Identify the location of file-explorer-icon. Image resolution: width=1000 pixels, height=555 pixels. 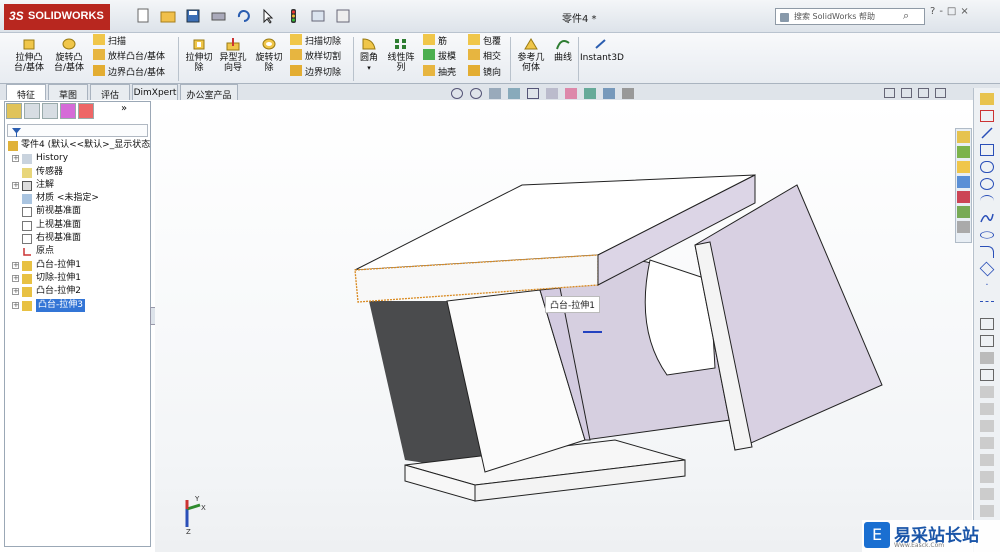
(963, 182).